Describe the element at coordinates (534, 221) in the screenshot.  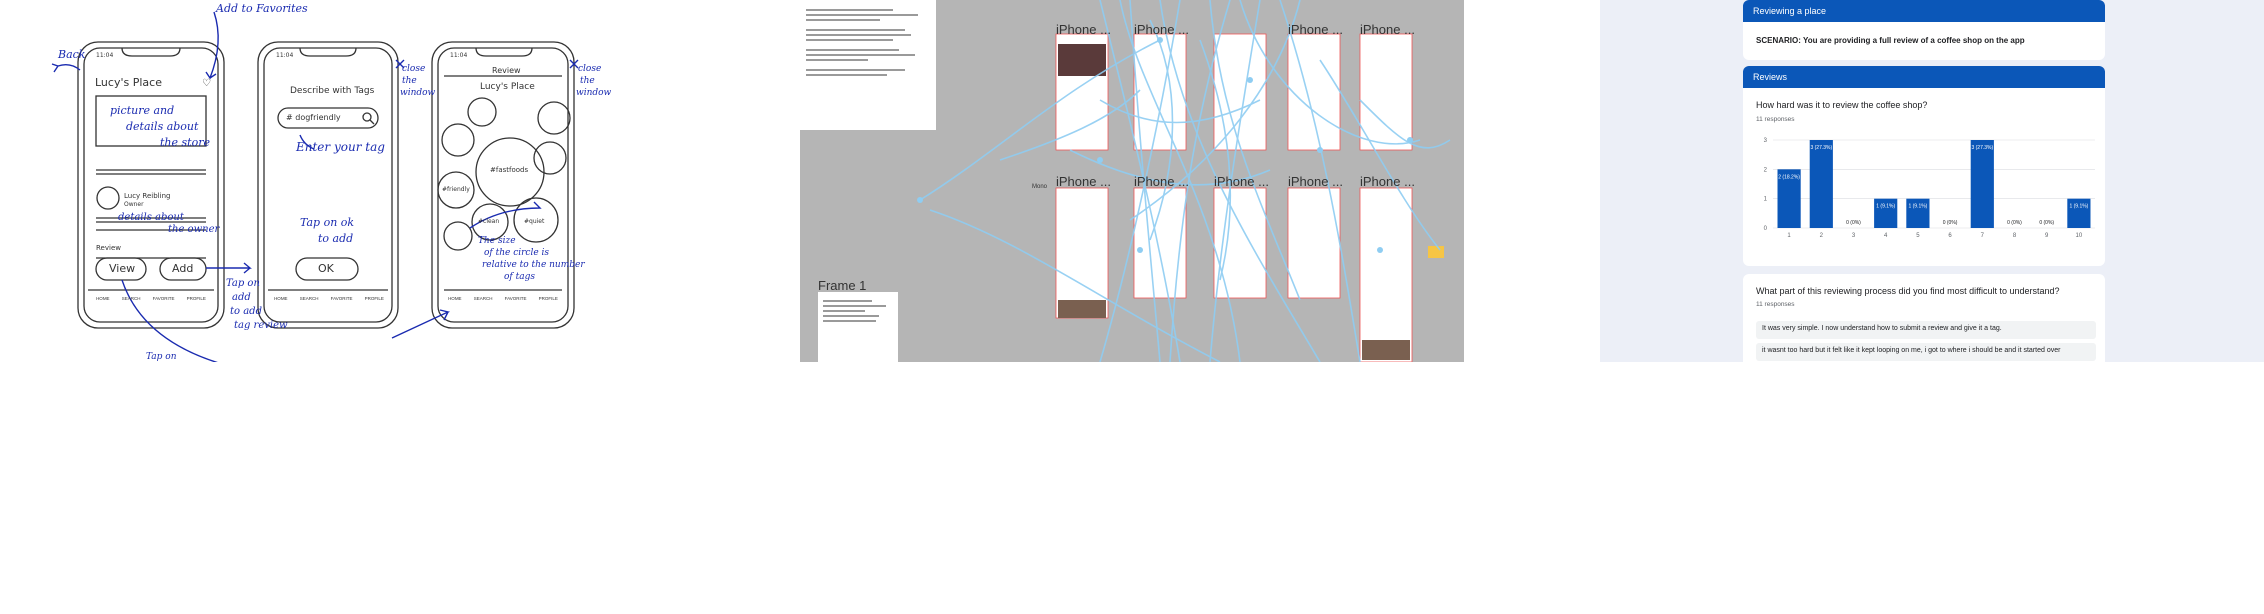
I see `tag-quiet: #quiet` at that location.